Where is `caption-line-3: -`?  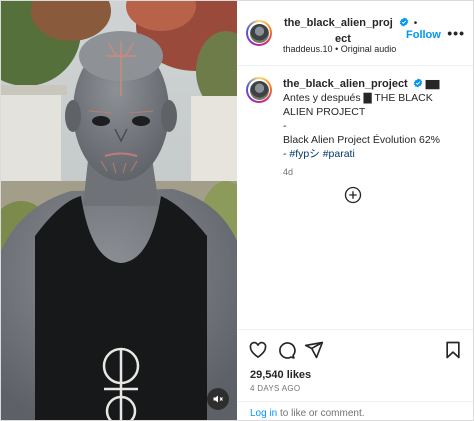 caption-line-3: - is located at coordinates (285, 126).